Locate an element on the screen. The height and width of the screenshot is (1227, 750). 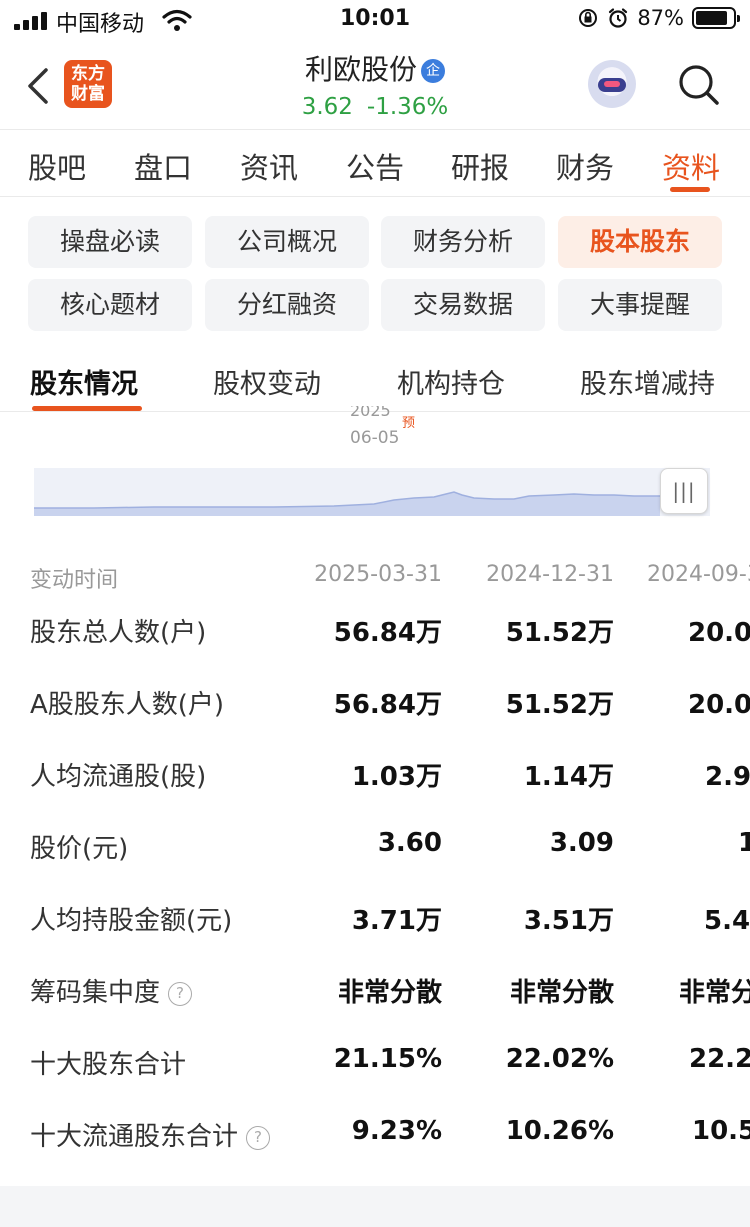
table-row: 人均持股金额(元) 3.71万 3.51万 5.40万 is located at coordinates (375, 936).